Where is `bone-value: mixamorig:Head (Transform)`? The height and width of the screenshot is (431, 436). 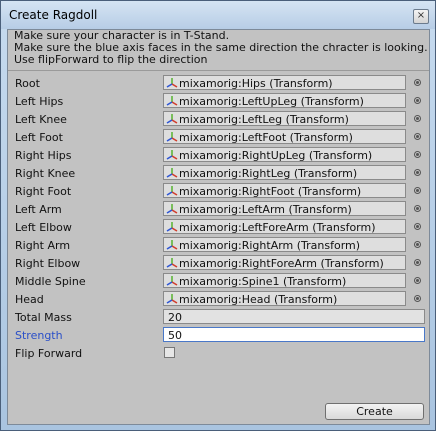 bone-value: mixamorig:Head (Transform) is located at coordinates (258, 299).